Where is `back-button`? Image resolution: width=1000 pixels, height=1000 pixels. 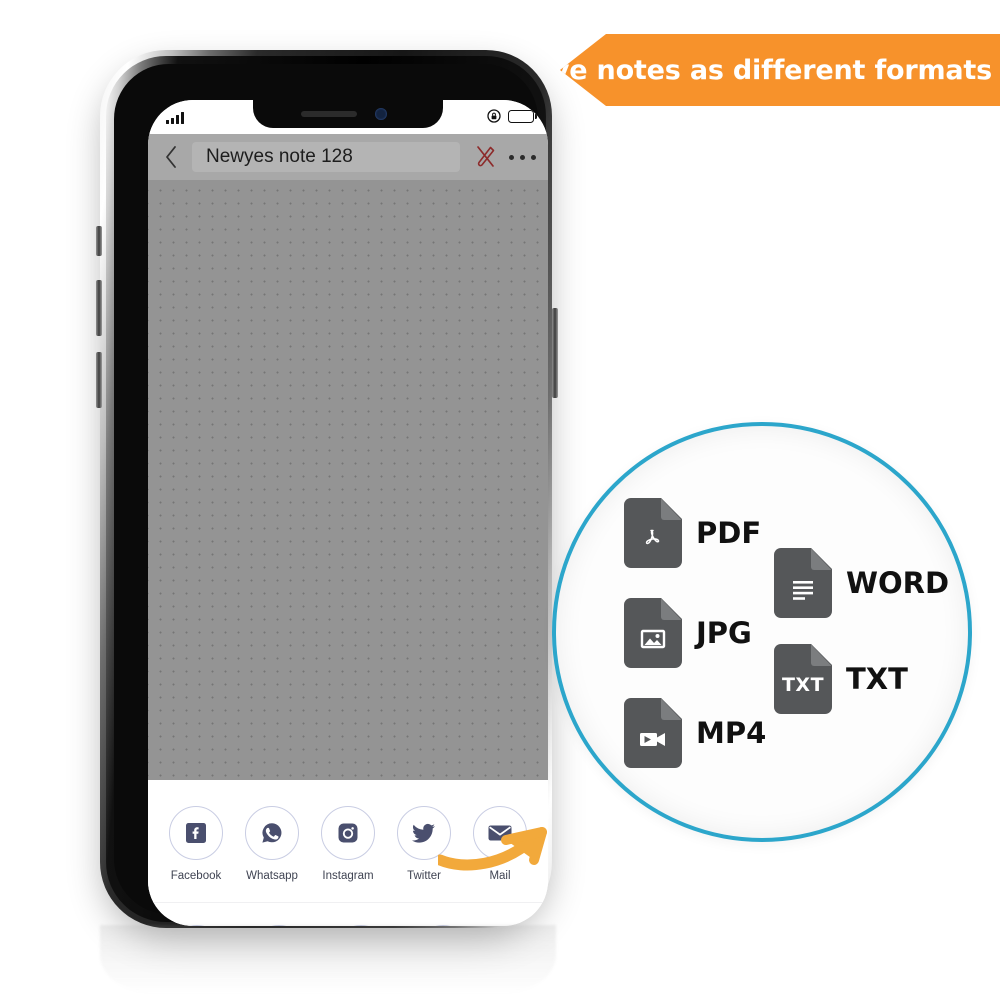 back-button is located at coordinates (171, 157).